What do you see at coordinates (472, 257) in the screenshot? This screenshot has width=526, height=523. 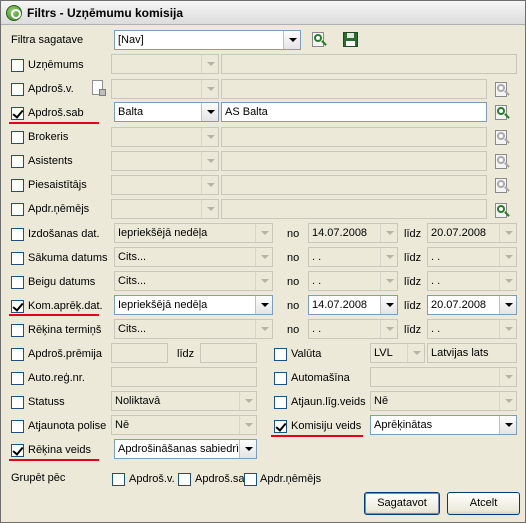 I see `sakuma-to-date: . .` at bounding box center [472, 257].